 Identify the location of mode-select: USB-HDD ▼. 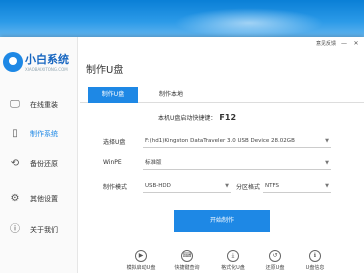
(187, 186).